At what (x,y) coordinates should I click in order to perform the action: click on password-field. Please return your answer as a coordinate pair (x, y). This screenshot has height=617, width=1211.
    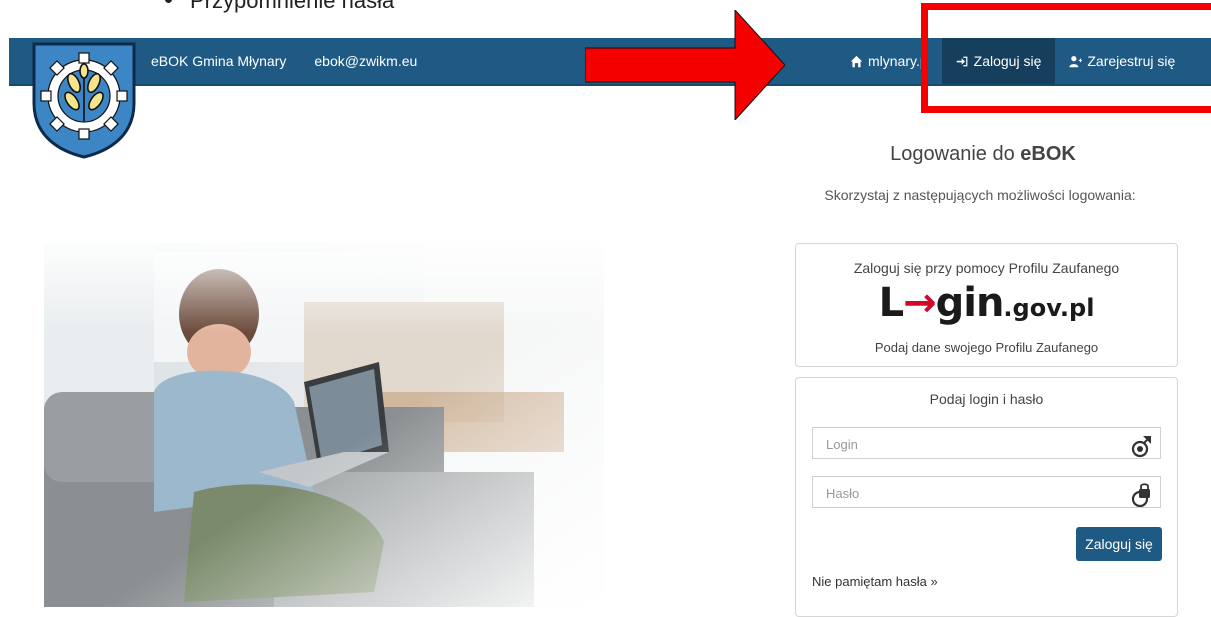
    Looking at the image, I should click on (986, 492).